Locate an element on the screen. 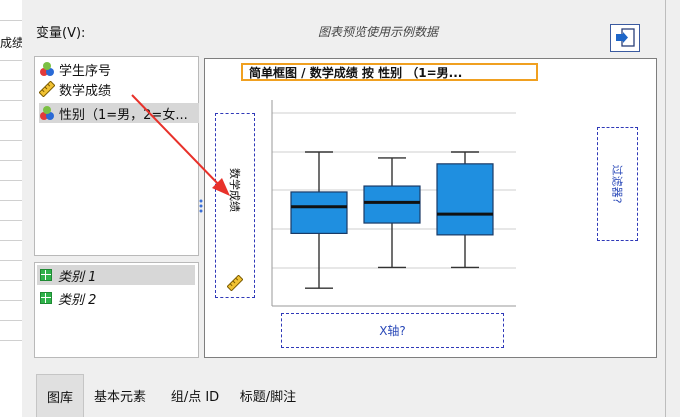 The height and width of the screenshot is (417, 680). element-properties-panel is located at coordinates (672, 208).